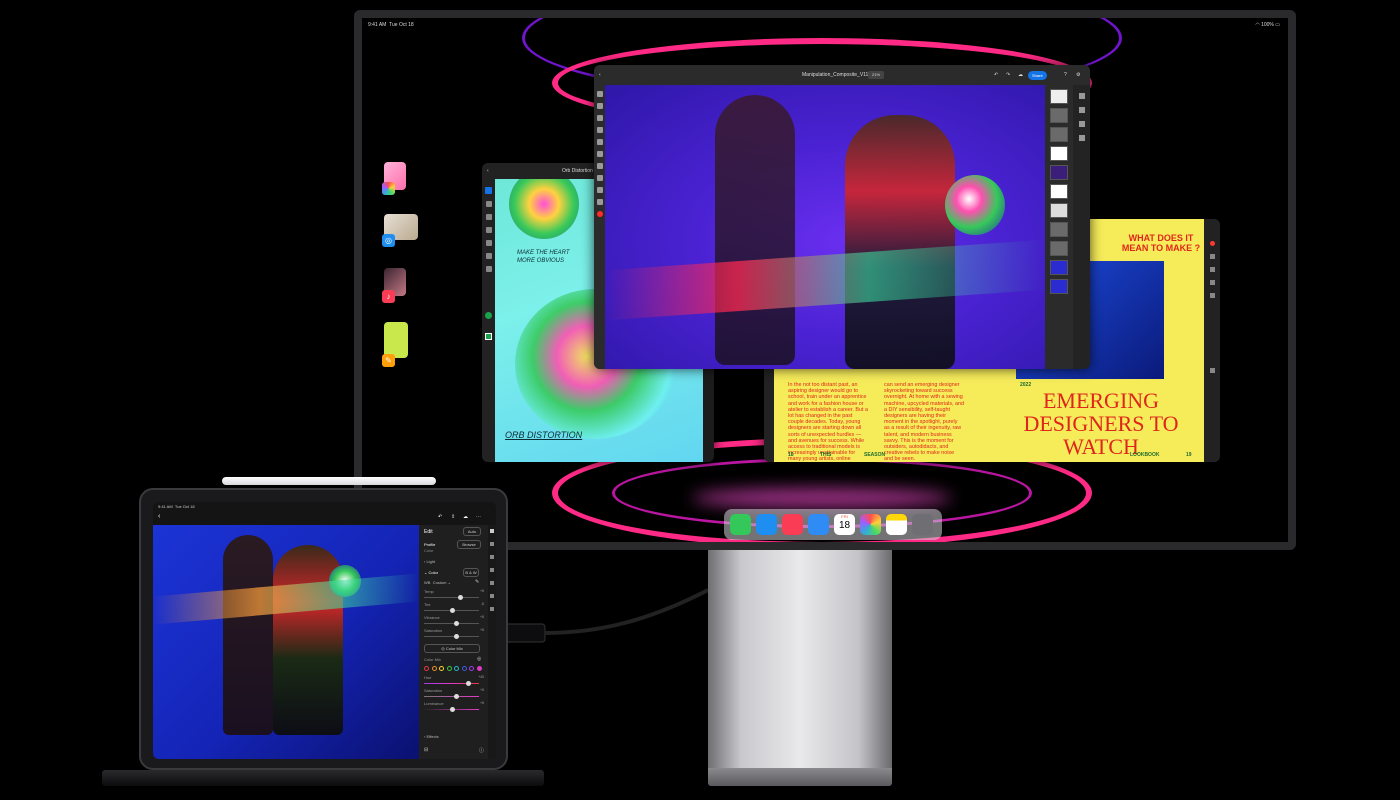  I want to click on settings-icon: ⚙, so click(1078, 75).